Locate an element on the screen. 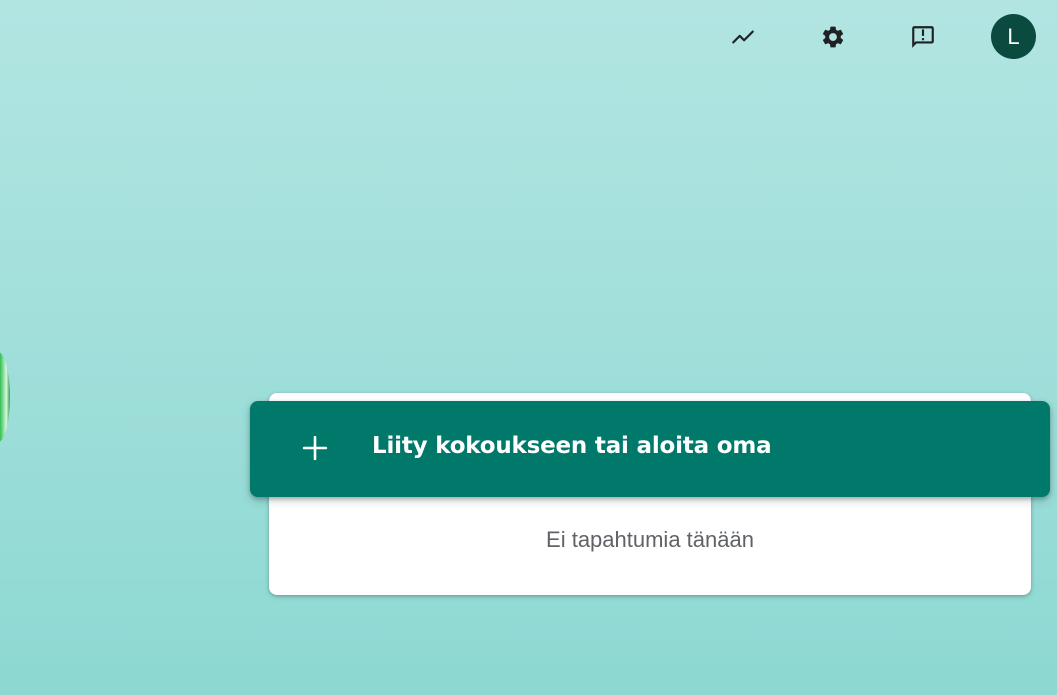 This screenshot has width=1057, height=695. join-meeting-button: Liity kokoukseen tai aloita oma is located at coordinates (650, 449).